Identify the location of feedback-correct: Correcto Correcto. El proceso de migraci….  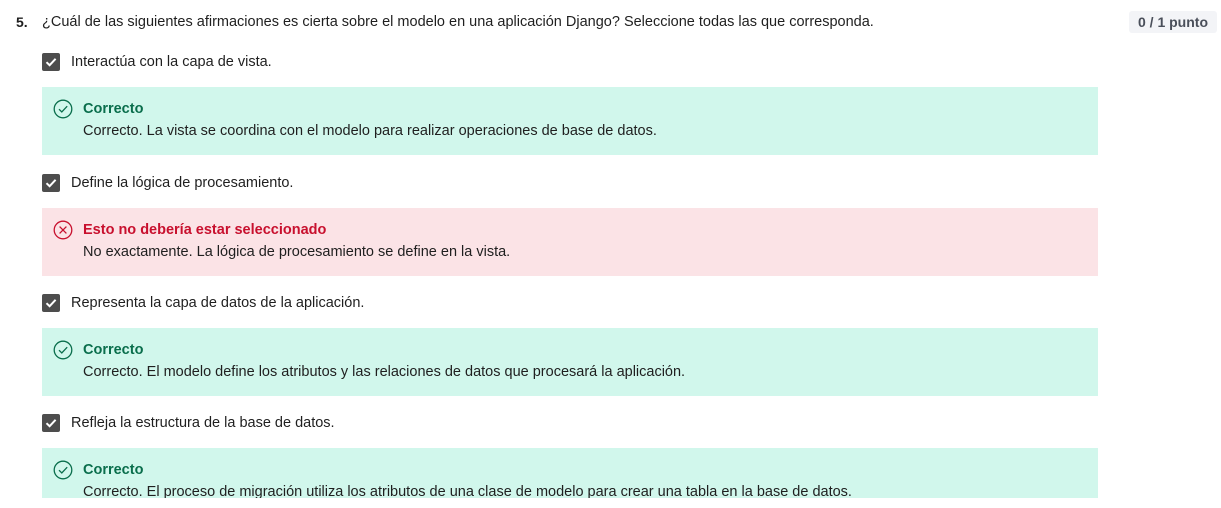
(570, 473).